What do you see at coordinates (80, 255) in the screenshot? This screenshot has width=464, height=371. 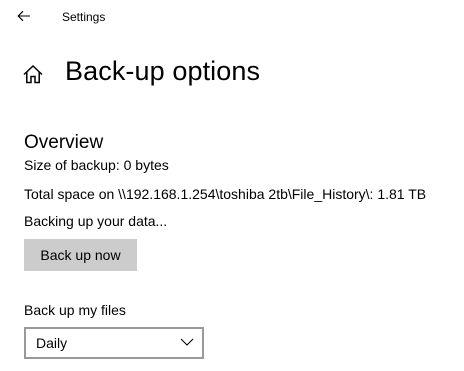 I see `back-up-now-button: Back up now` at bounding box center [80, 255].